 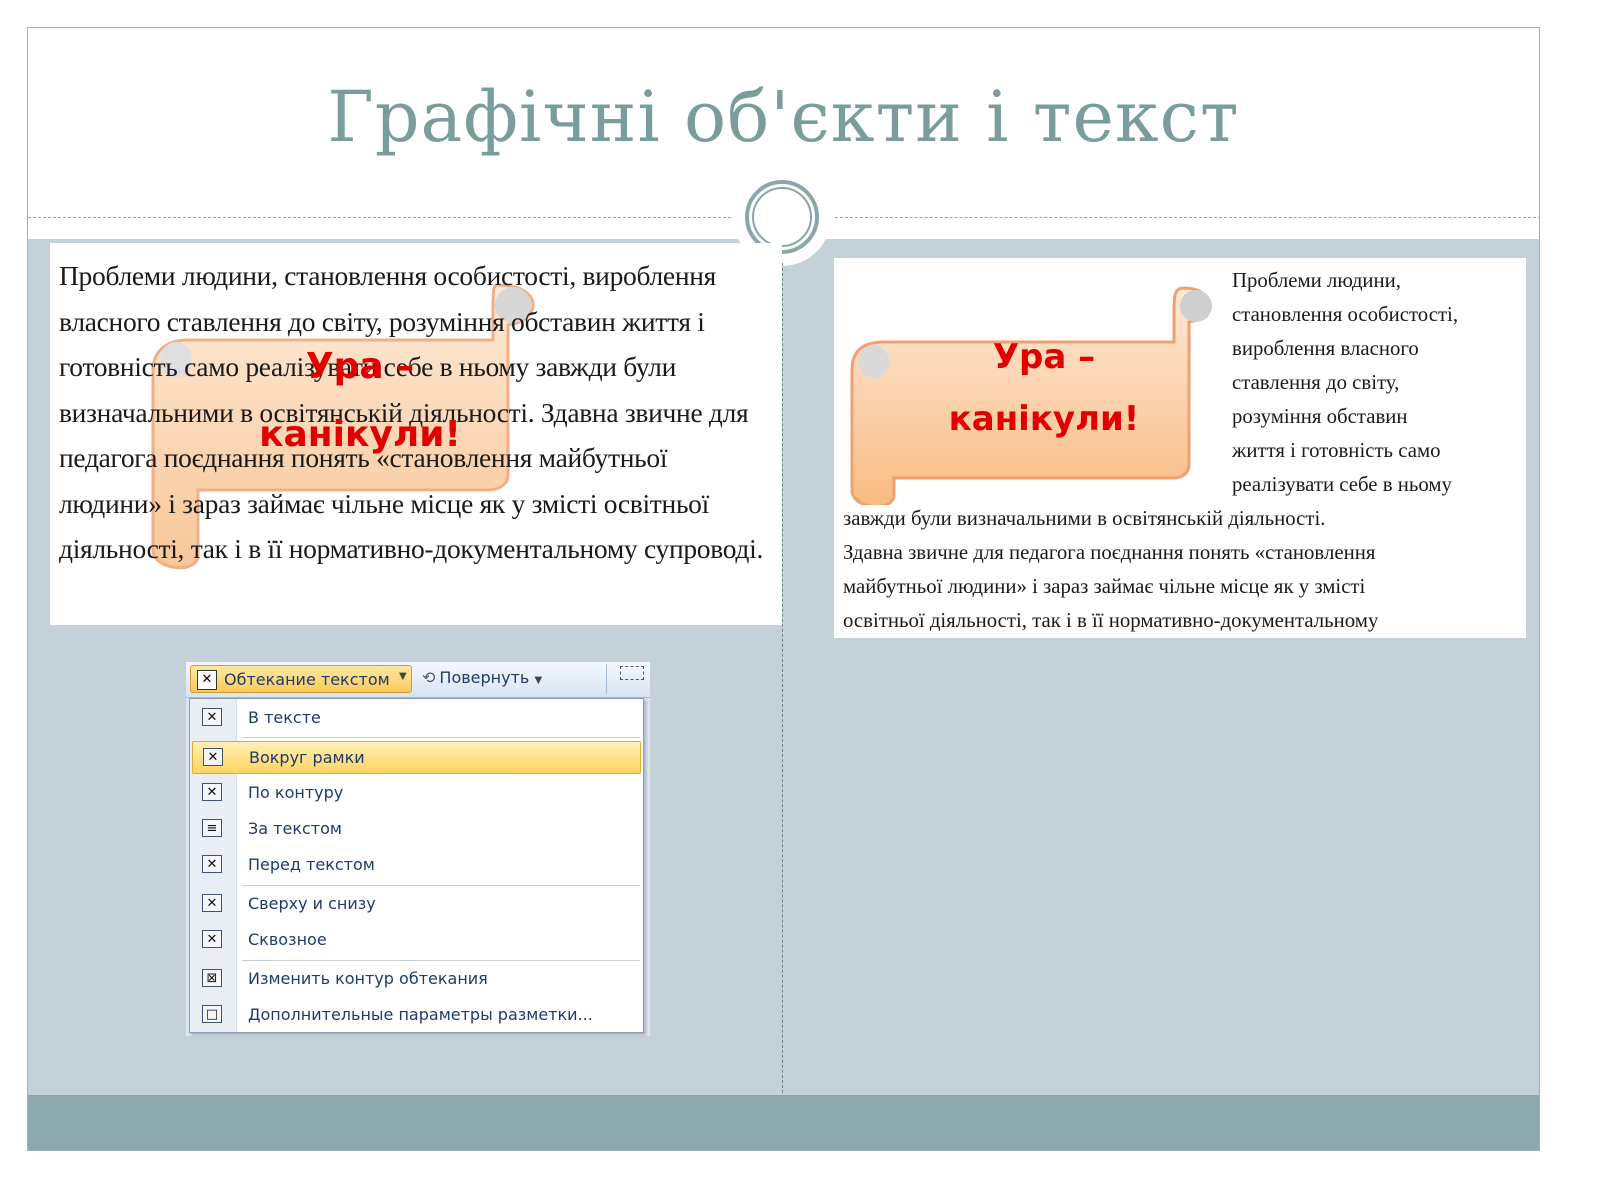 What do you see at coordinates (207, 680) in the screenshot?
I see `text-wrapping-icon: ✕` at bounding box center [207, 680].